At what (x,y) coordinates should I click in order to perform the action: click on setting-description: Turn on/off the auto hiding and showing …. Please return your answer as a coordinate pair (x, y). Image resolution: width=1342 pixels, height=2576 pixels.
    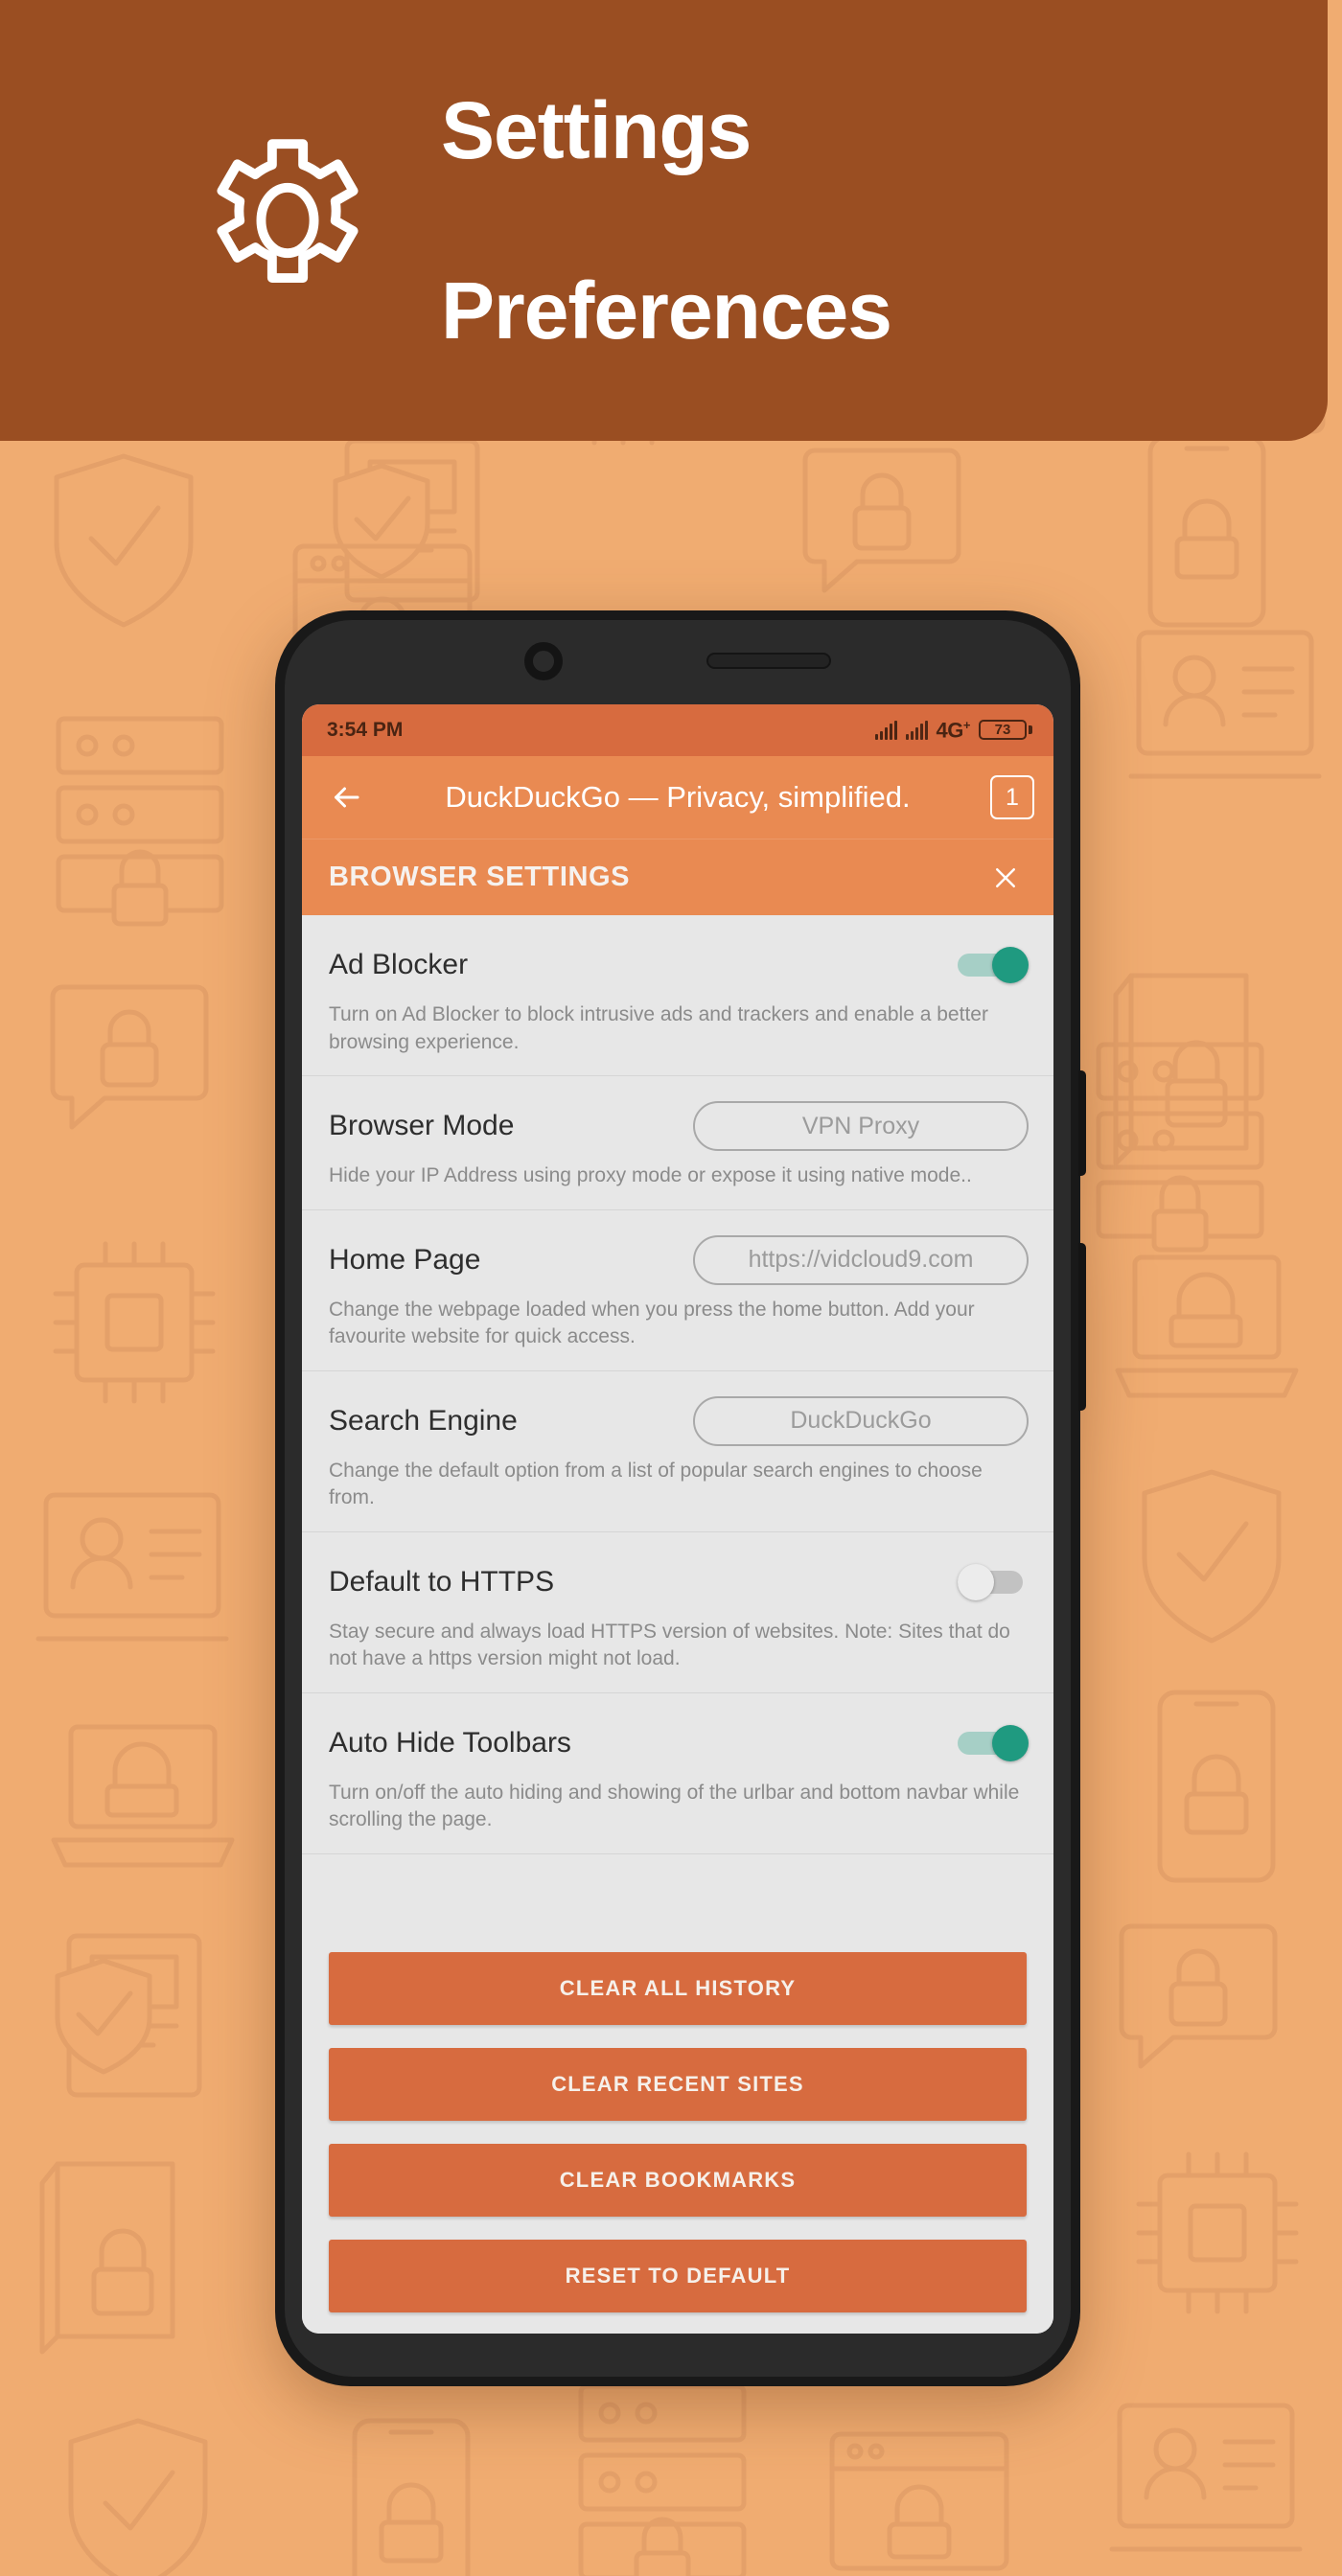
    Looking at the image, I should click on (674, 1806).